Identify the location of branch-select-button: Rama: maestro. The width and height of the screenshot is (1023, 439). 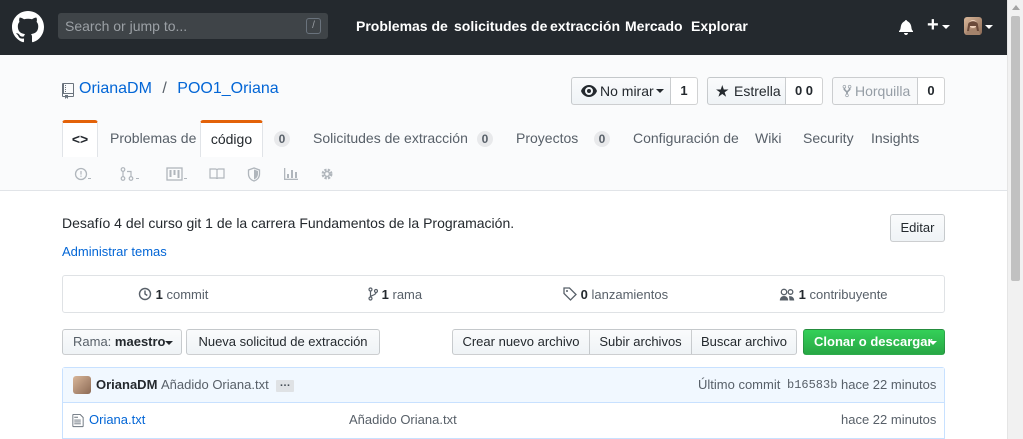
(122, 342).